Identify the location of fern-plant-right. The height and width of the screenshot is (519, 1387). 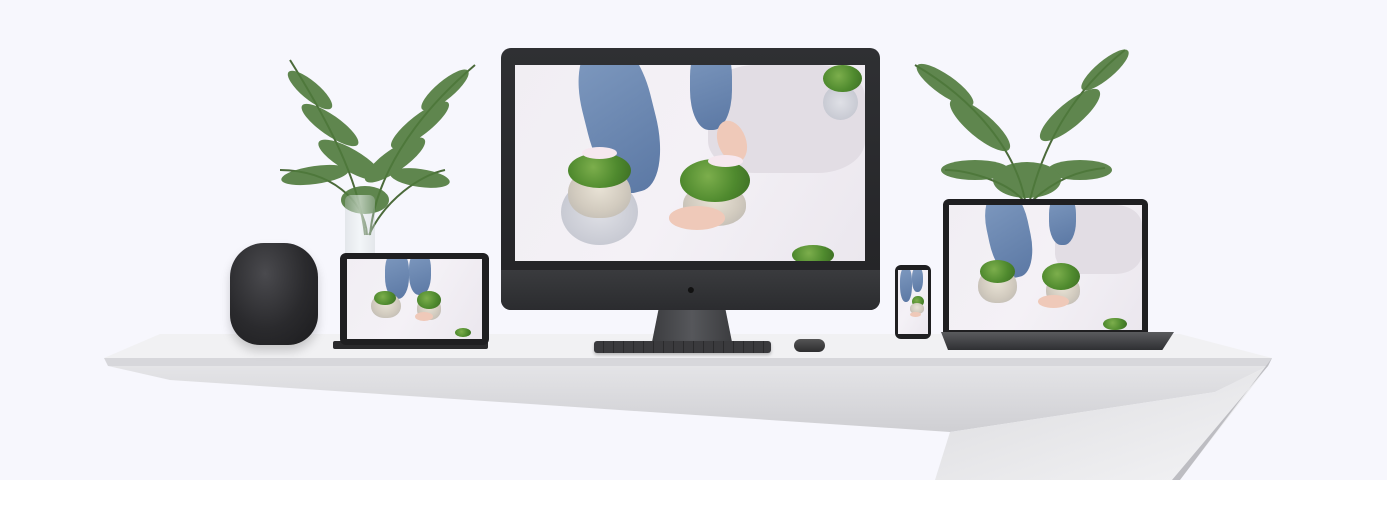
(1021, 125).